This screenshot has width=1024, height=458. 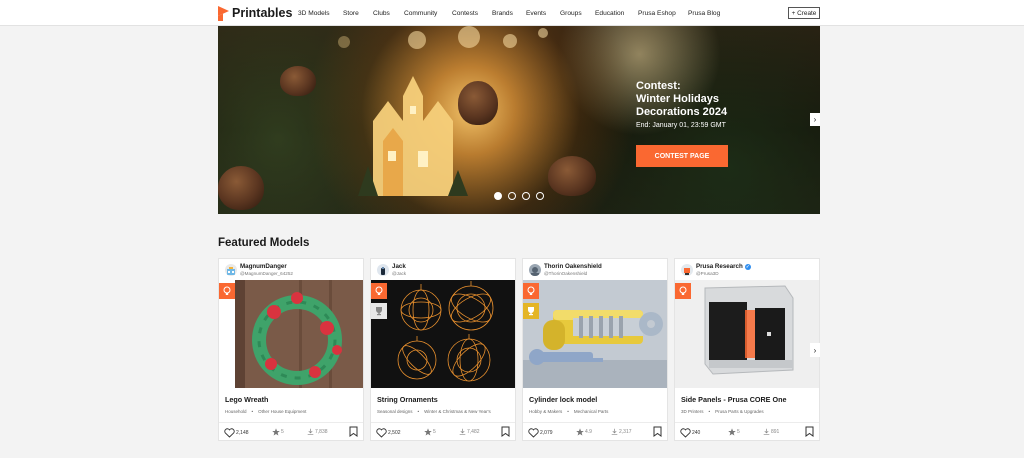 I want to click on featured-badge, so click(x=683, y=291).